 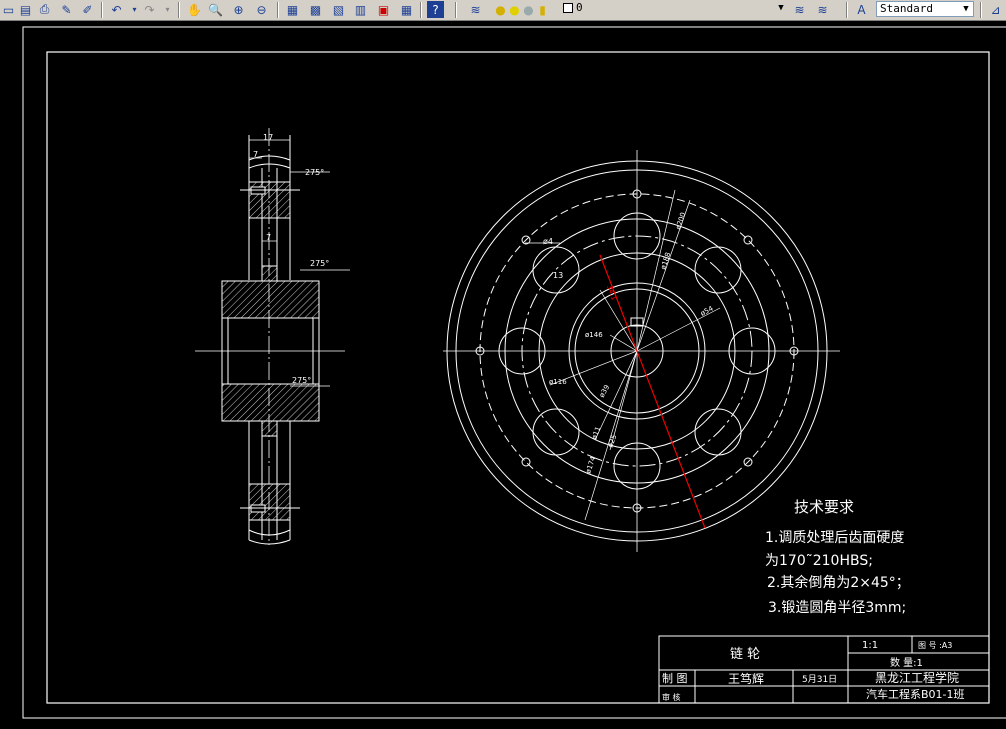 What do you see at coordinates (590, 465) in the screenshot?
I see `dim-phi174: ø174` at bounding box center [590, 465].